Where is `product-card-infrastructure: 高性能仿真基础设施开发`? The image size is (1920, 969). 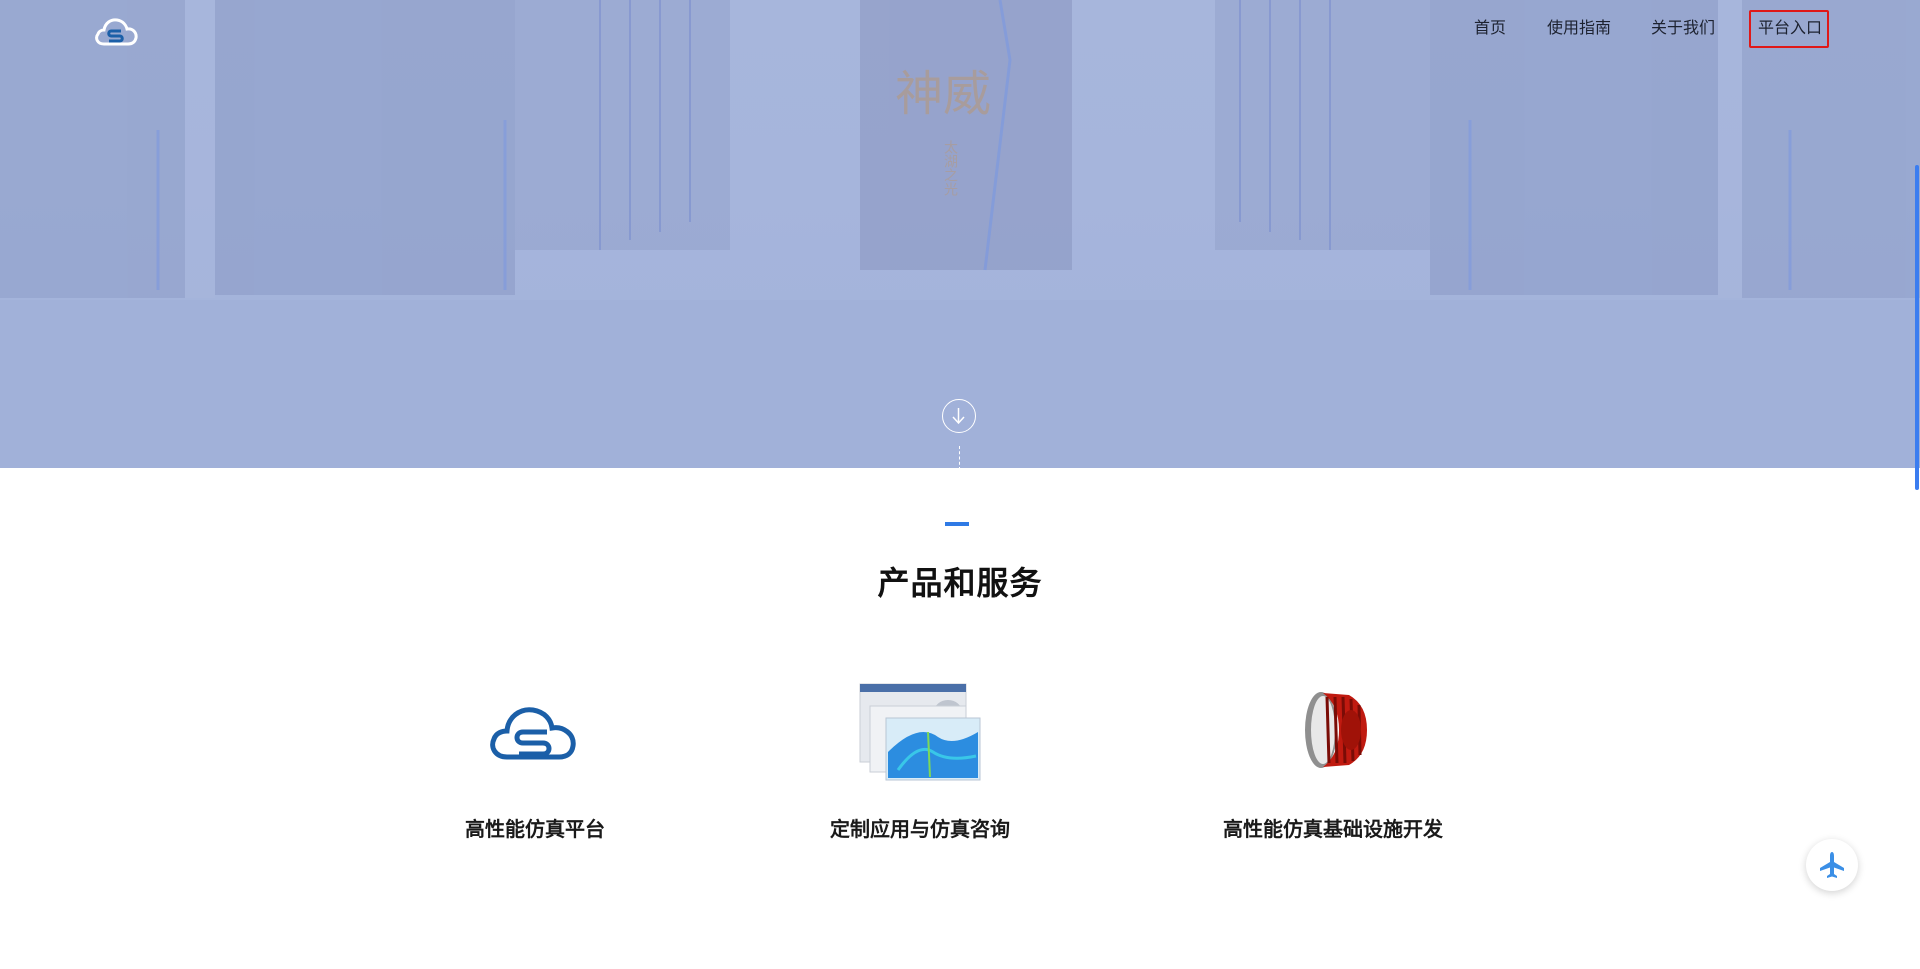
product-card-infrastructure: 高性能仿真基础设施开发 is located at coordinates (1333, 760).